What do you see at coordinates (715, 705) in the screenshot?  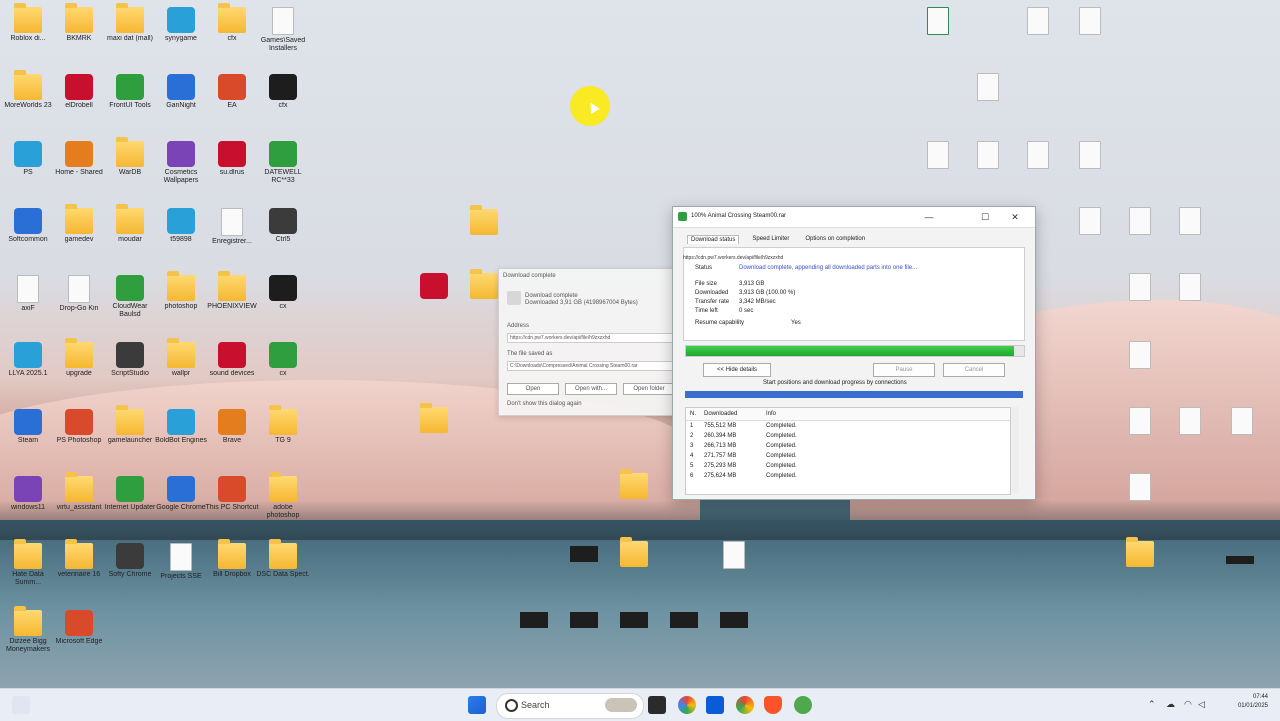 I see `store-icon` at bounding box center [715, 705].